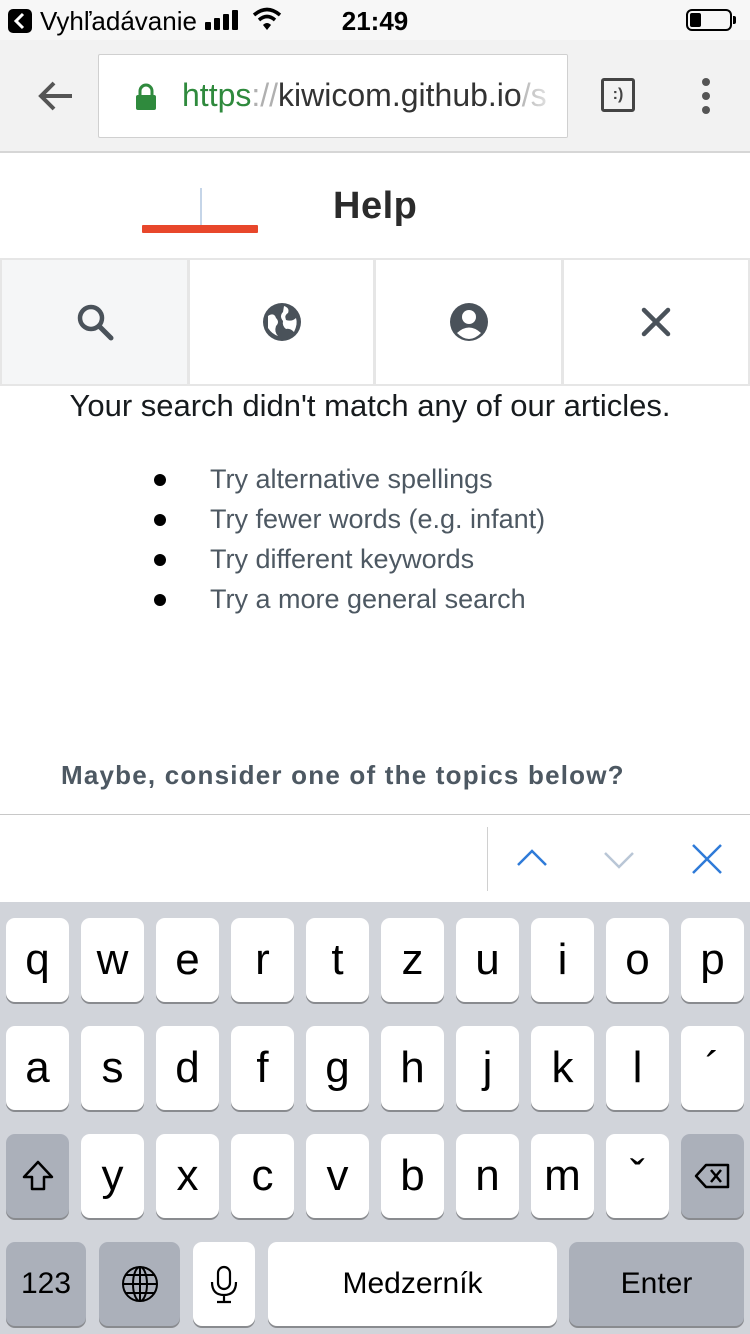  I want to click on key-f: f, so click(262, 1068).